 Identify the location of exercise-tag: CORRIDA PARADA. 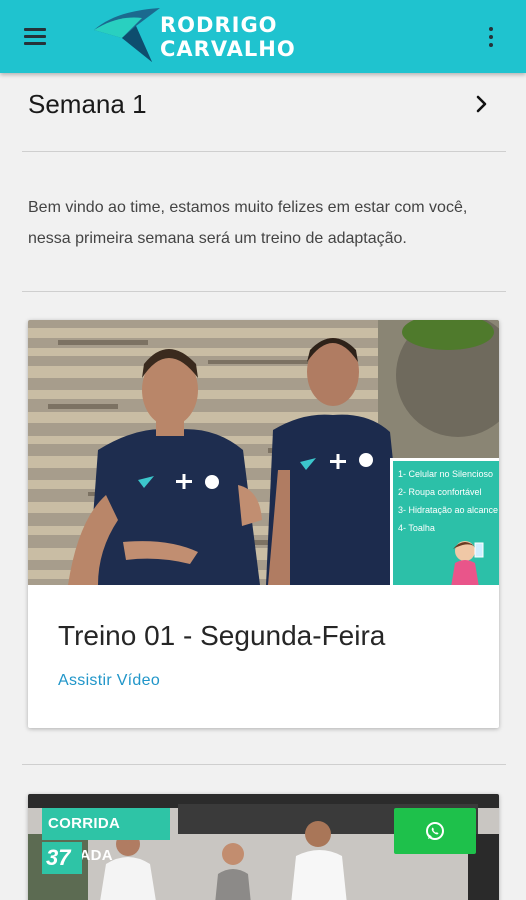
(106, 836).